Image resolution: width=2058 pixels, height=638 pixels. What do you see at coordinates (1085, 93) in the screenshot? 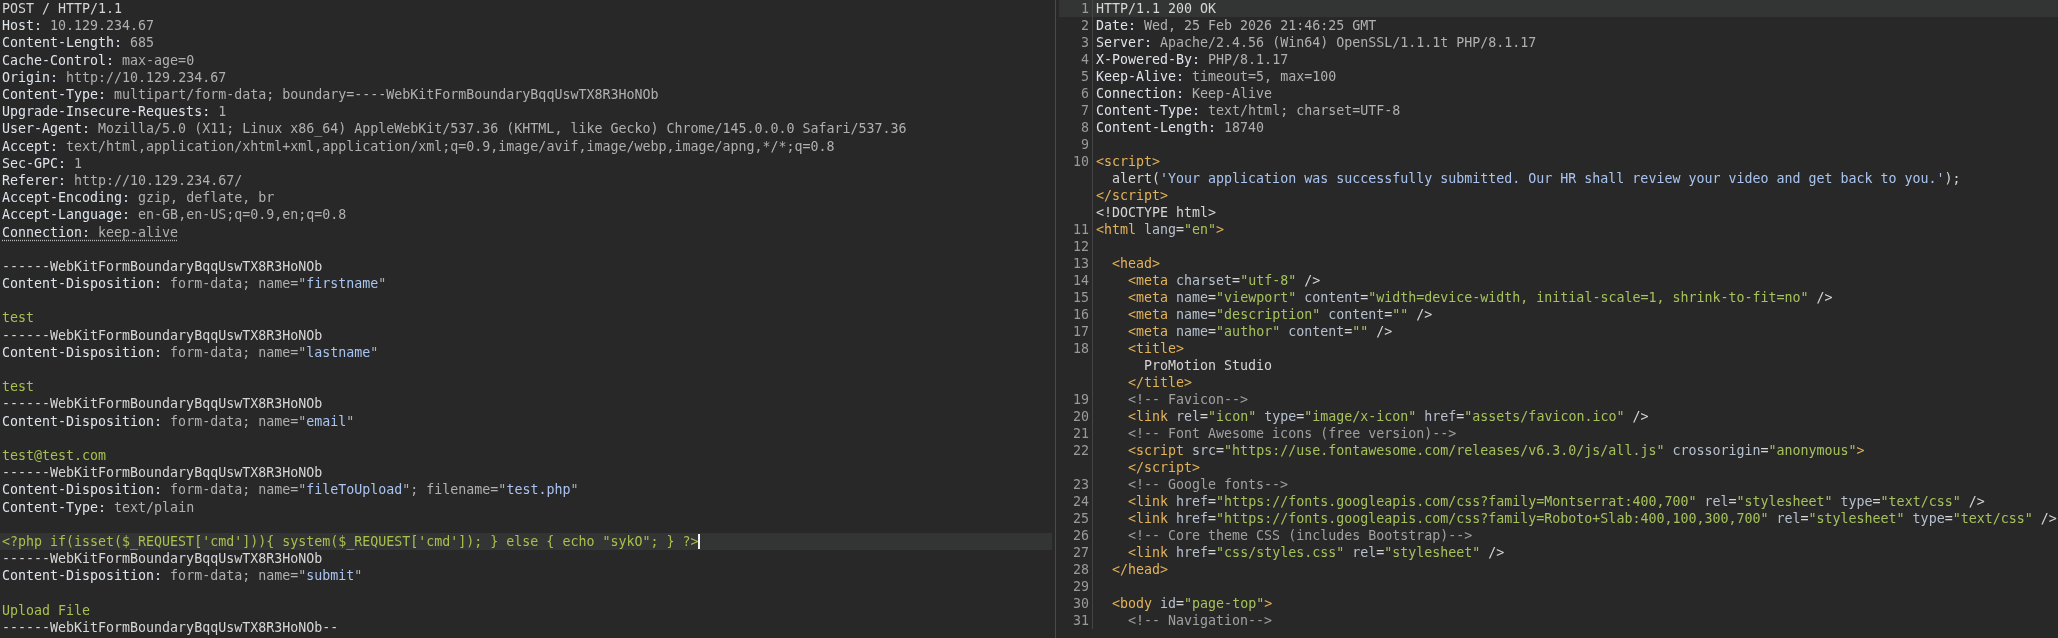
I see `line-number: 6` at bounding box center [1085, 93].